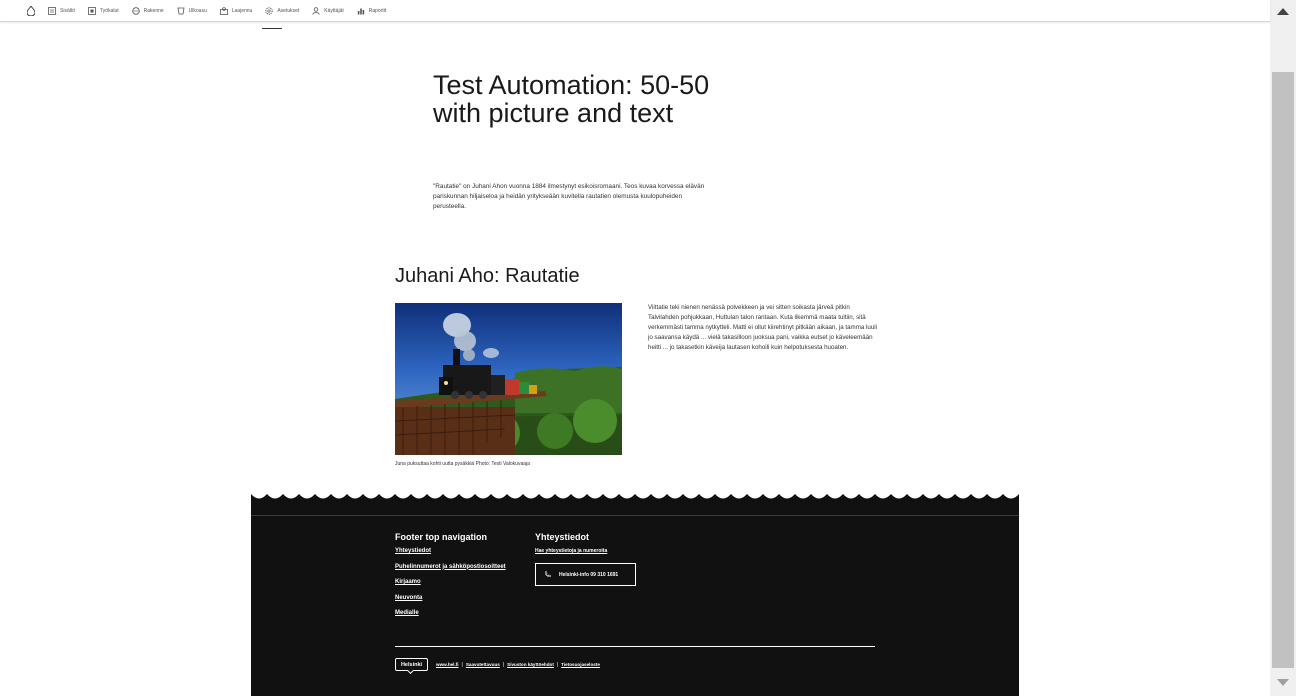 Image resolution: width=1296 pixels, height=696 pixels. What do you see at coordinates (181, 10) in the screenshot?
I see `appearance-icon` at bounding box center [181, 10].